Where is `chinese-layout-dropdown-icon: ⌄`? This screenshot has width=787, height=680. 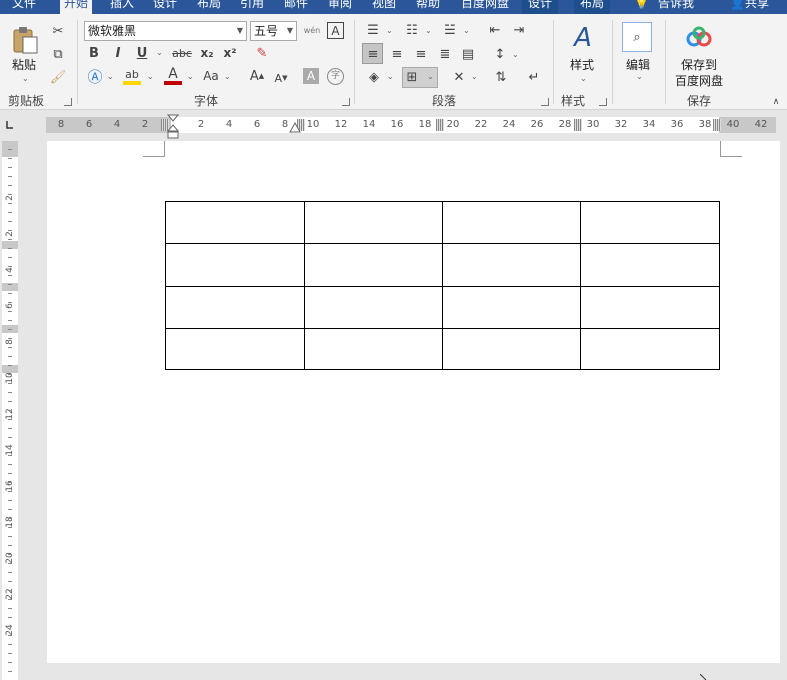
chinese-layout-dropdown-icon: ⌄ is located at coordinates (474, 76).